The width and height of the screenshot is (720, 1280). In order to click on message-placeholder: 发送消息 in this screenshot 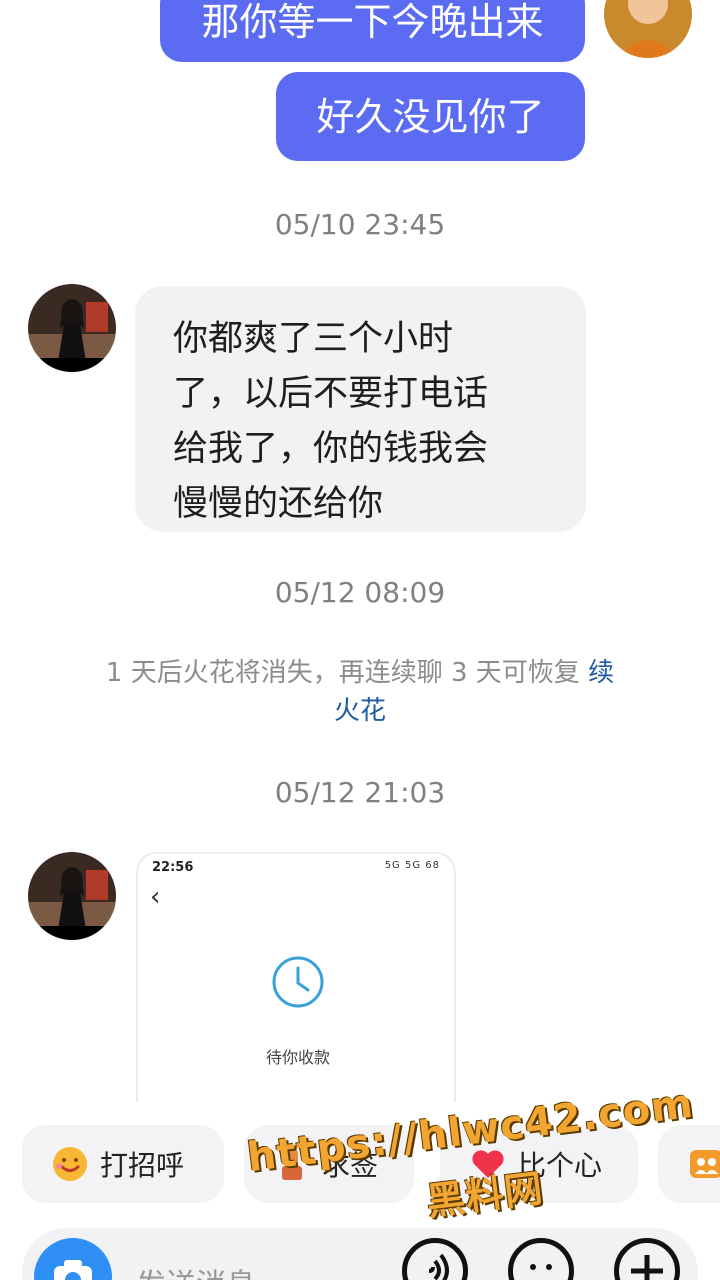, I will do `click(196, 1270)`.